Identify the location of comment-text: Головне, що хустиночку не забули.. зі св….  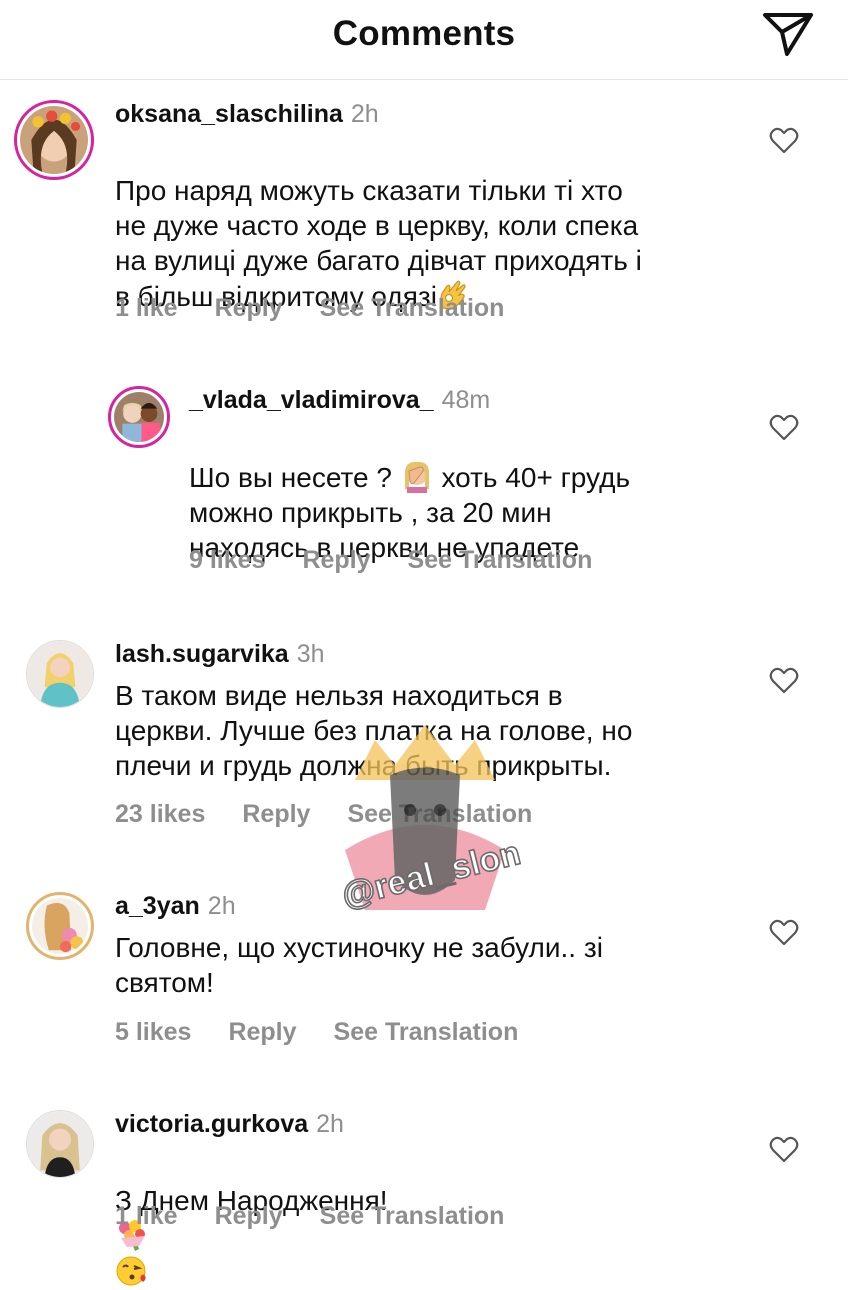
(359, 965).